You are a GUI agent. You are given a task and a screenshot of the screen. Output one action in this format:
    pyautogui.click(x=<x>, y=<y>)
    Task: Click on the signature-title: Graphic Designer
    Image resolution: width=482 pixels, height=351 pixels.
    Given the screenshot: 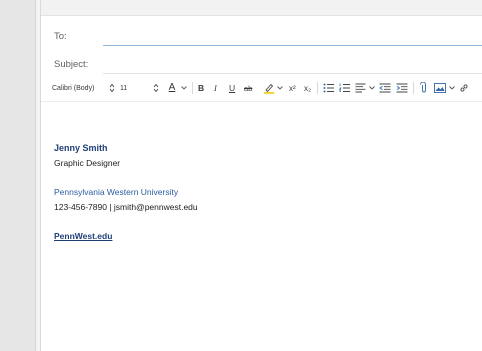 What is the action you would take?
    pyautogui.click(x=87, y=163)
    